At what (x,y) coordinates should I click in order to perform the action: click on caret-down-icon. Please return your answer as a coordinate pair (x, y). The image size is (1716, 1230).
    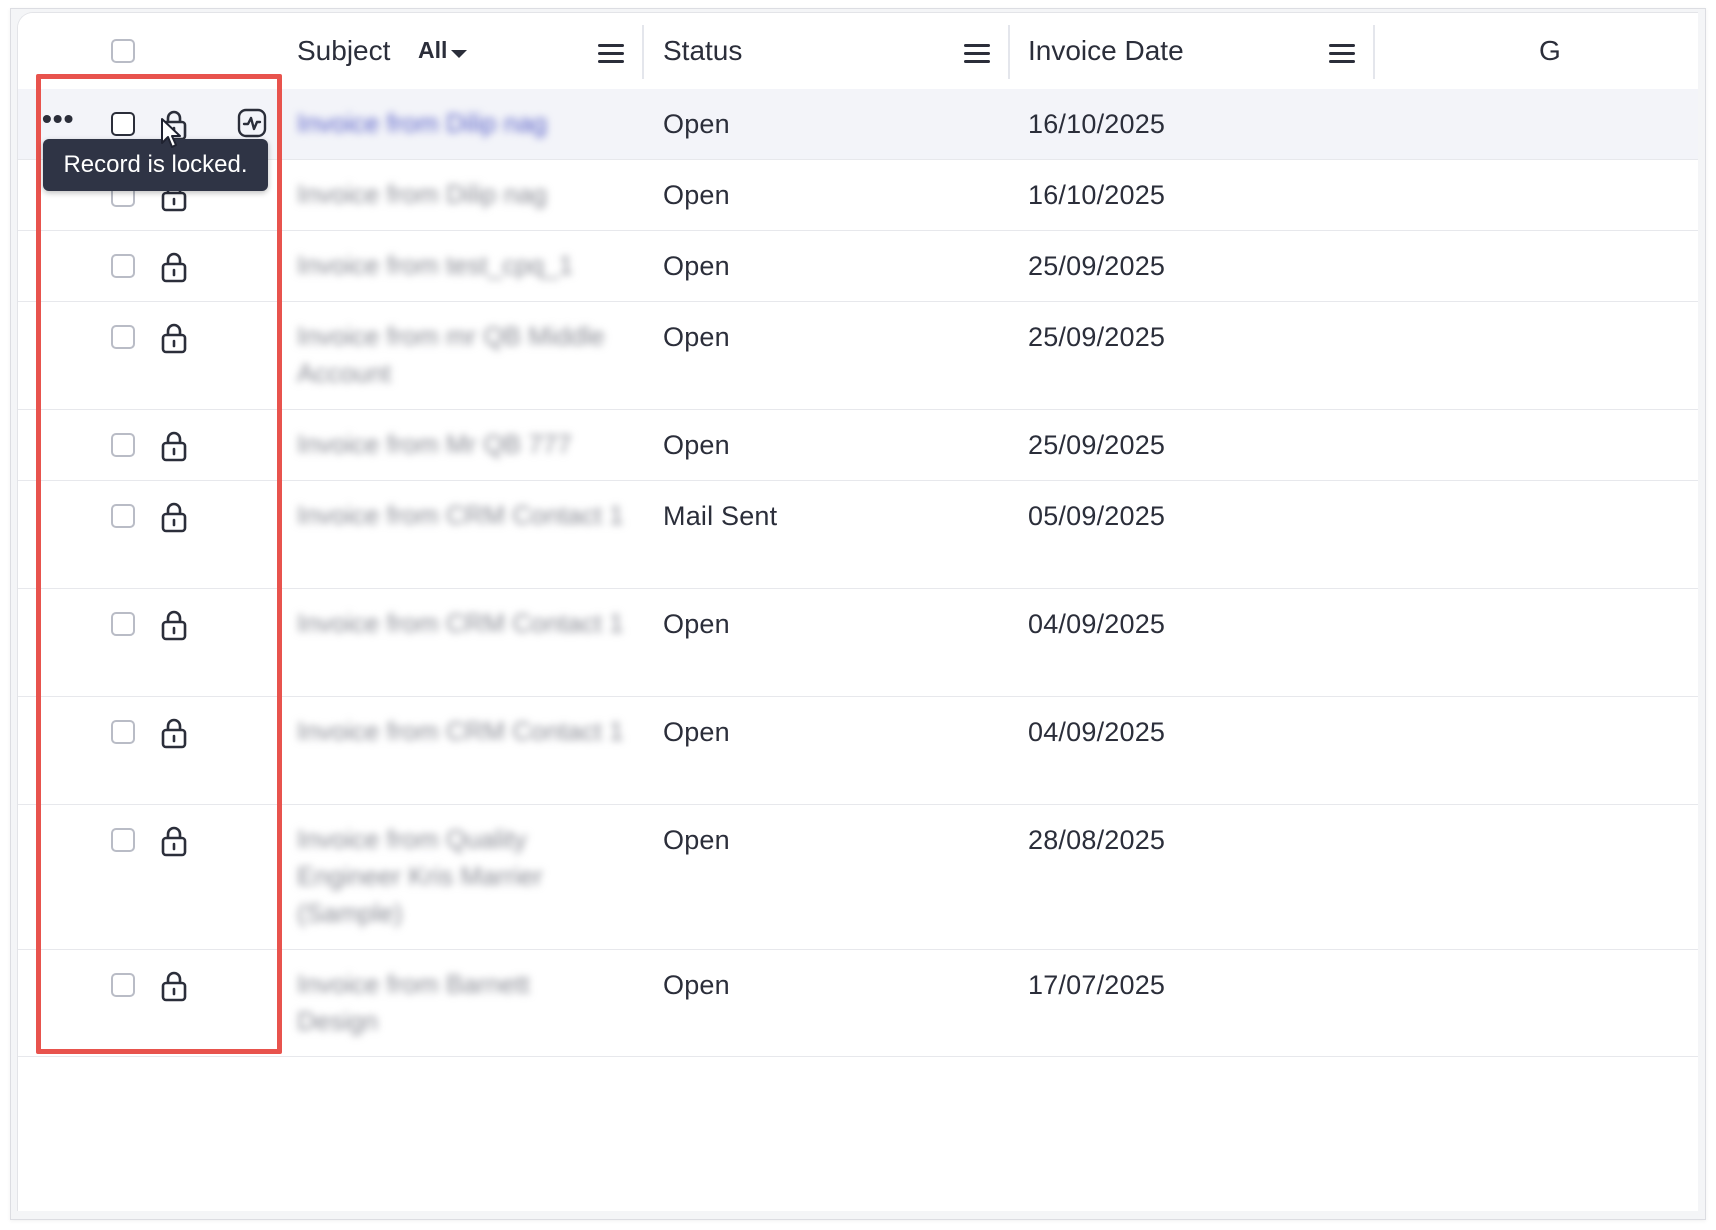
    Looking at the image, I should click on (459, 54).